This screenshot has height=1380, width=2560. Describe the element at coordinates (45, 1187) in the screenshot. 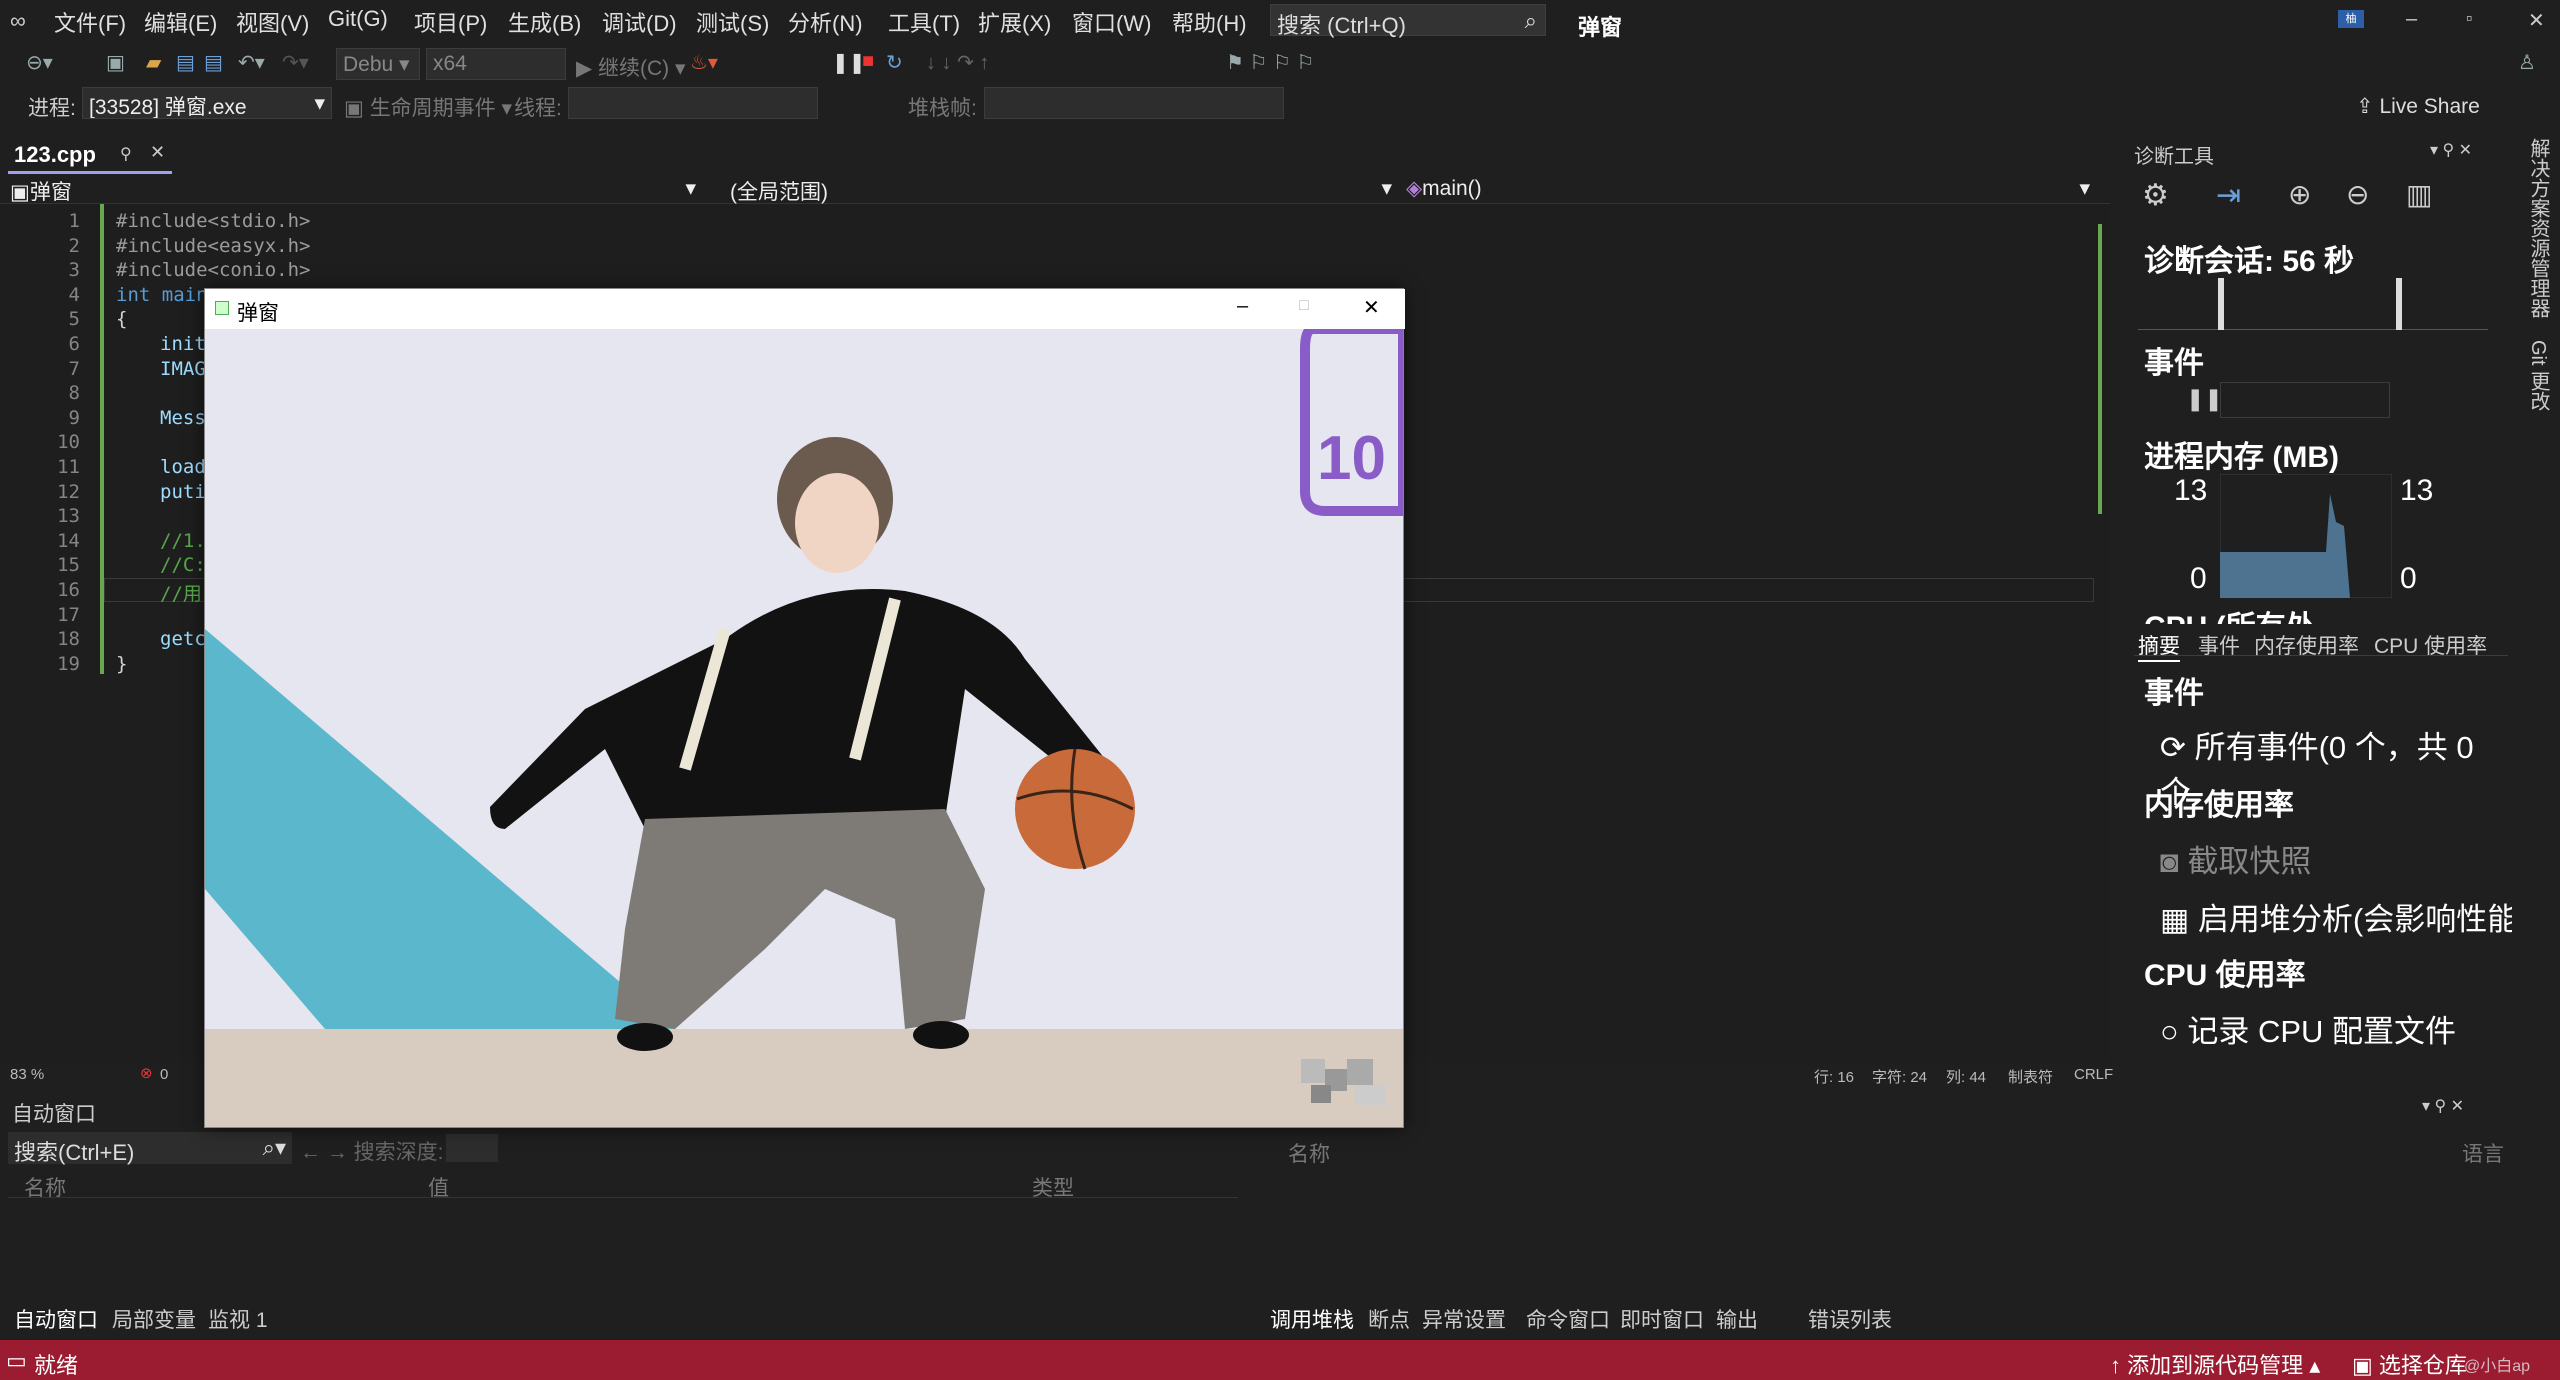

I see `autos-column-0: 名称` at that location.